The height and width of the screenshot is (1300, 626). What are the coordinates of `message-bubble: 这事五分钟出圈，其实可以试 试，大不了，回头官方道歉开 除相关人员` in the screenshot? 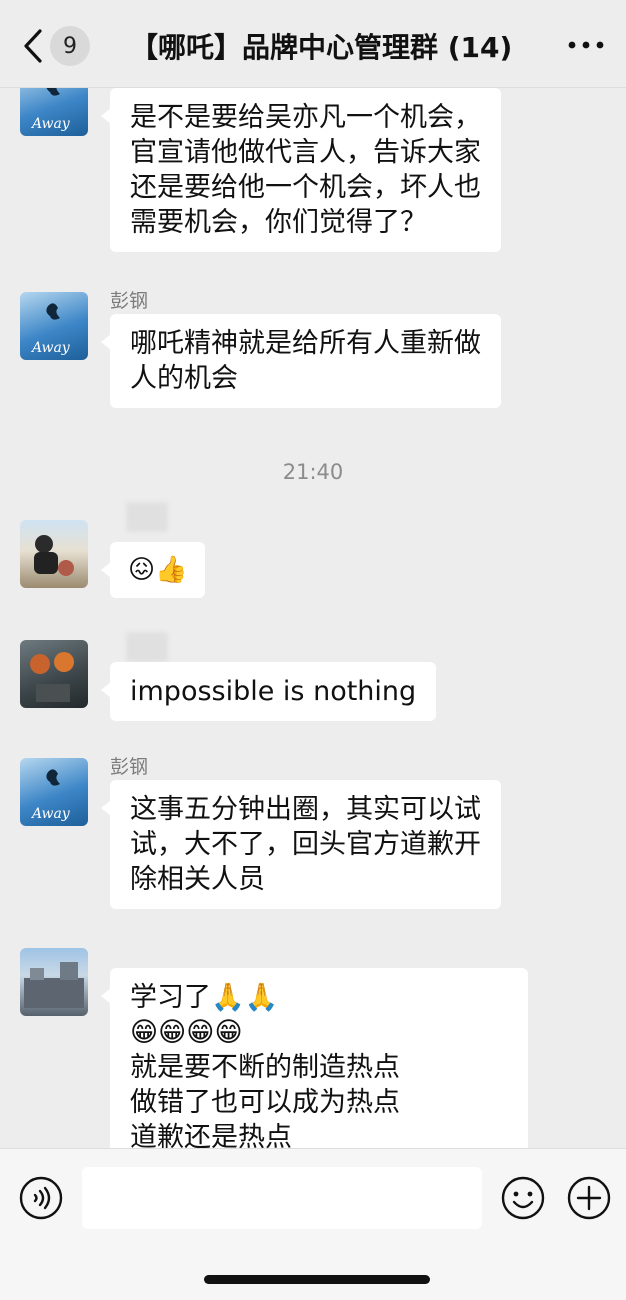 It's located at (301, 844).